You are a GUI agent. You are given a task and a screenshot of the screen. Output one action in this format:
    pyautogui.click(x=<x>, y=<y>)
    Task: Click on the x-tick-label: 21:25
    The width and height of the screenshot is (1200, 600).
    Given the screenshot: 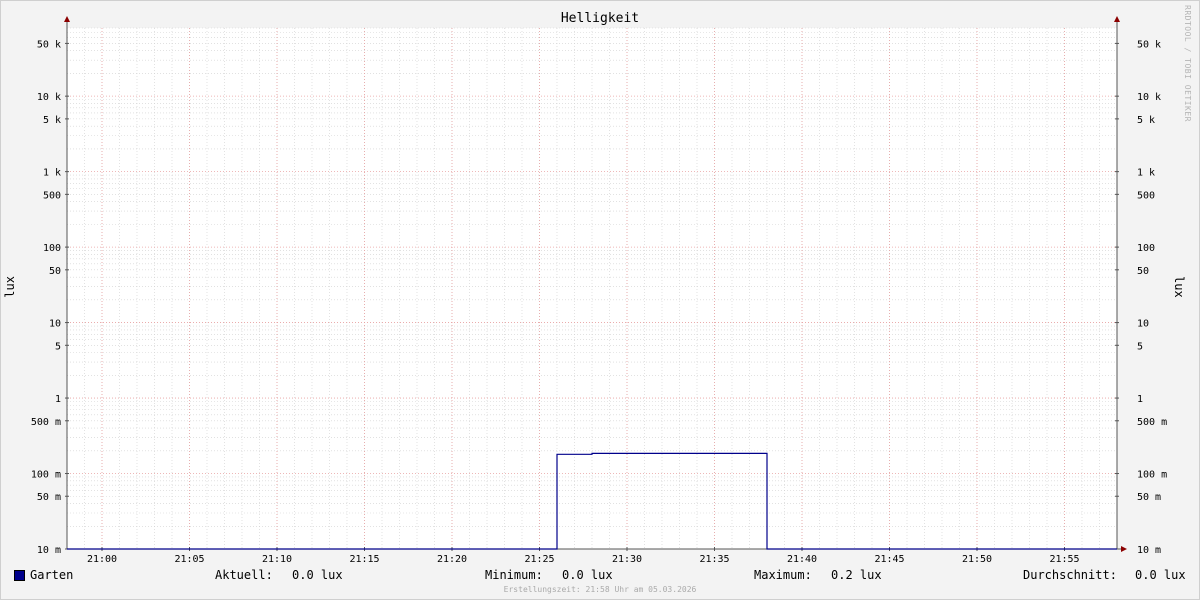 What is the action you would take?
    pyautogui.click(x=539, y=559)
    